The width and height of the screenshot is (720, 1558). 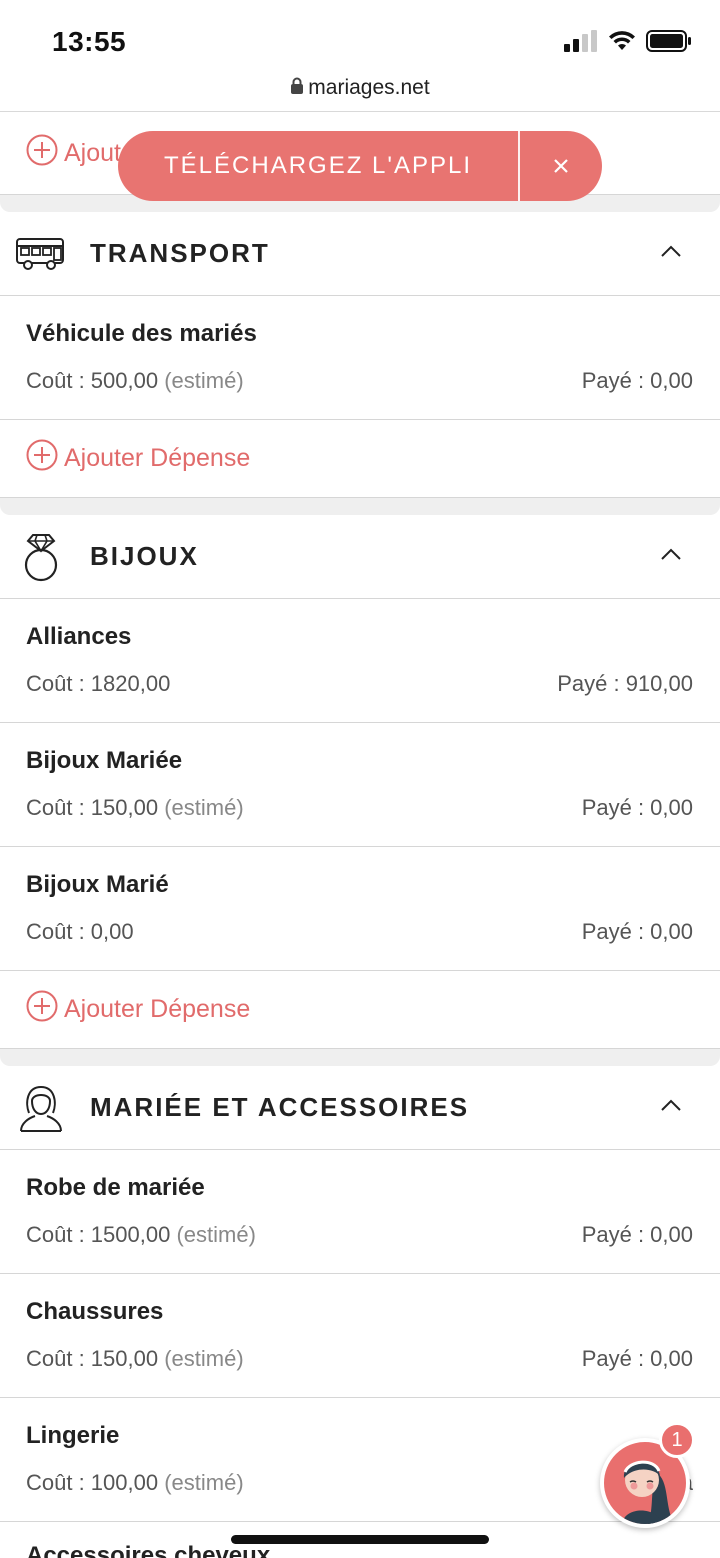 I want to click on close-icon, so click(x=561, y=166).